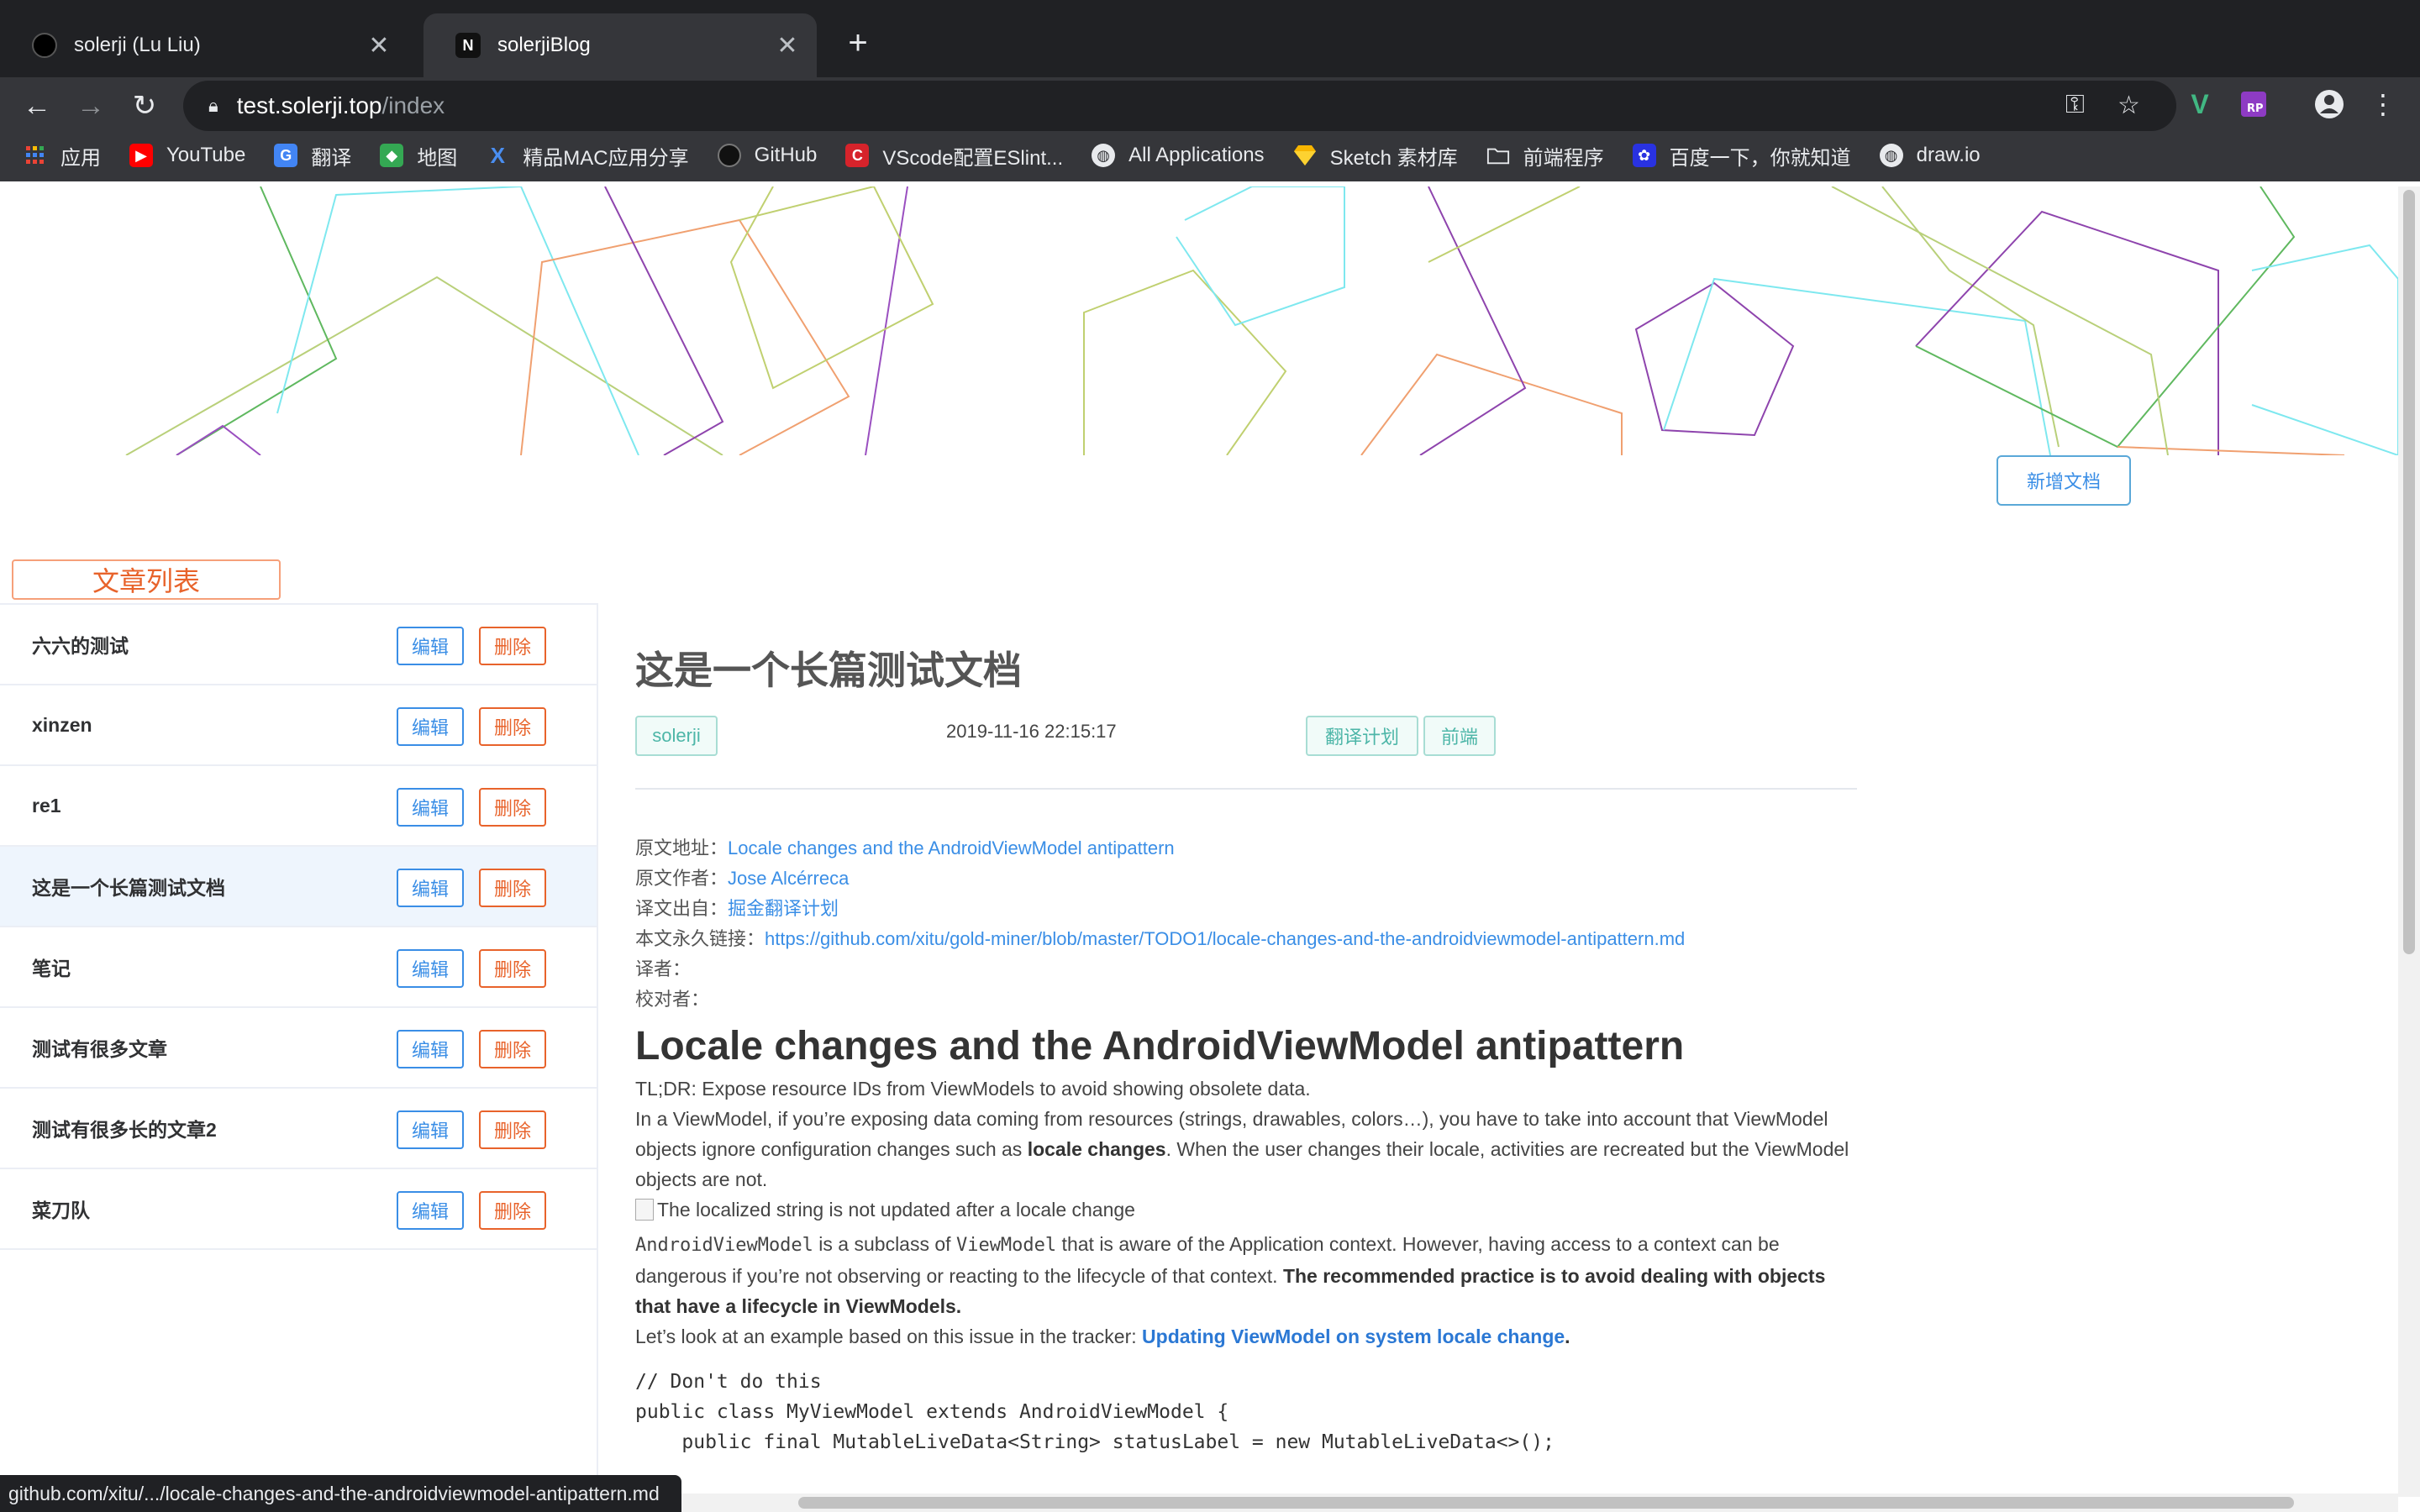  What do you see at coordinates (783, 908) in the screenshot?
I see `source-link: 掘金翻译计划` at bounding box center [783, 908].